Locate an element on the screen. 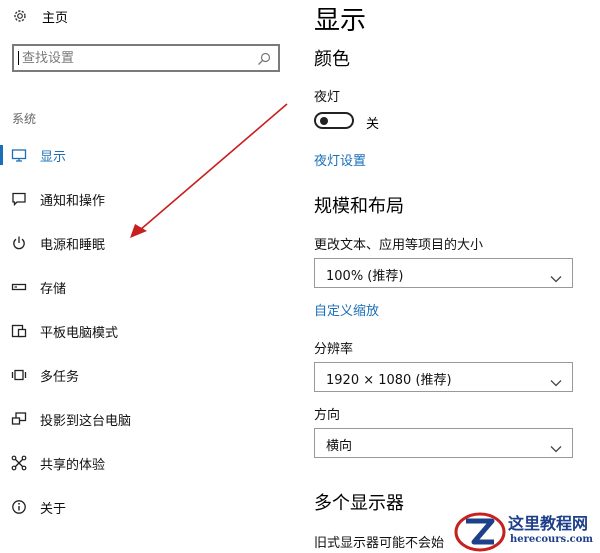 The width and height of the screenshot is (600, 553). resolution-value: 1920 × 1080 (推荐) is located at coordinates (389, 380).